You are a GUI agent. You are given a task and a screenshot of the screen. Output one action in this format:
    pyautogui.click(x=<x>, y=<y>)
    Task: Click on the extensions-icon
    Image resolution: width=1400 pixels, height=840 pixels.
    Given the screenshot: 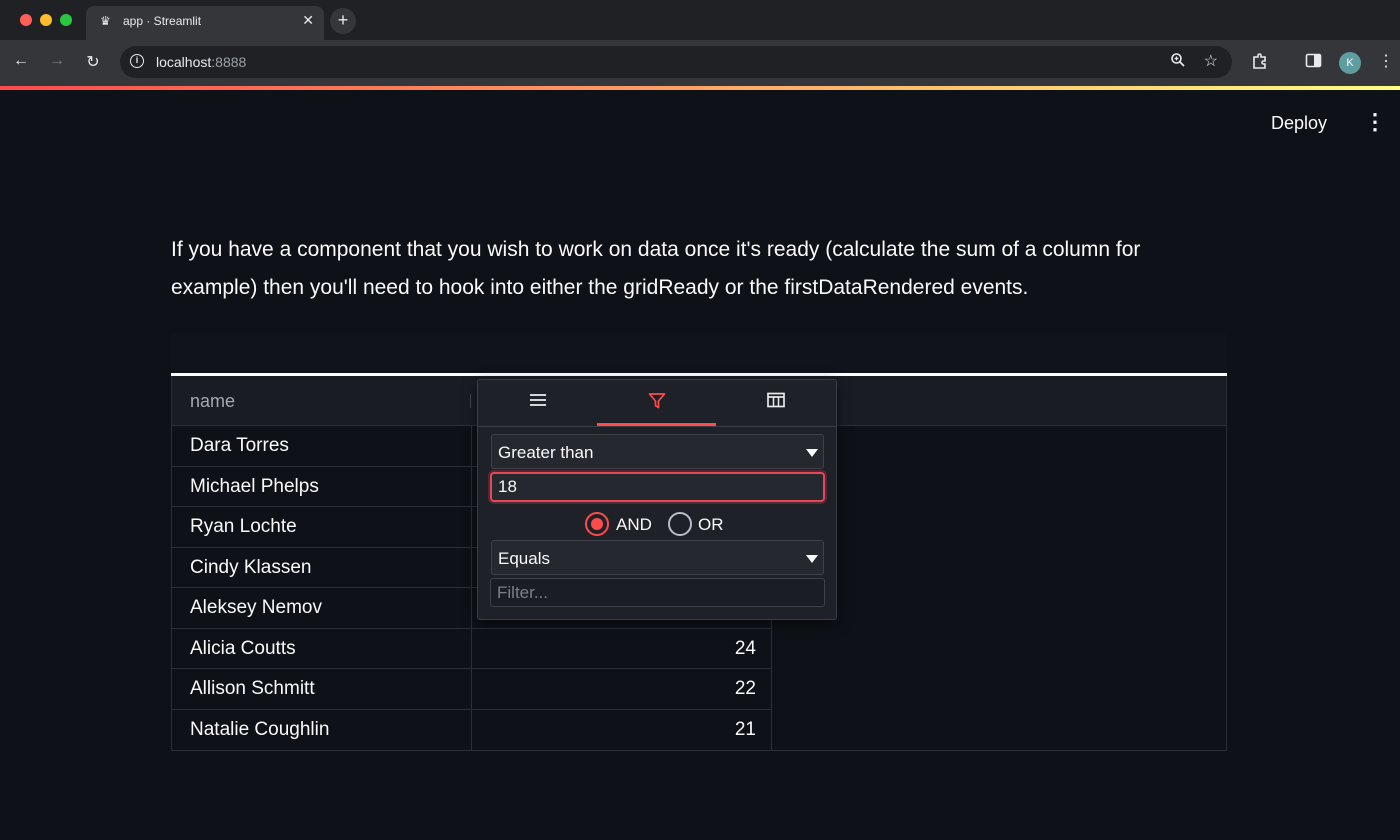 What is the action you would take?
    pyautogui.click(x=1260, y=63)
    